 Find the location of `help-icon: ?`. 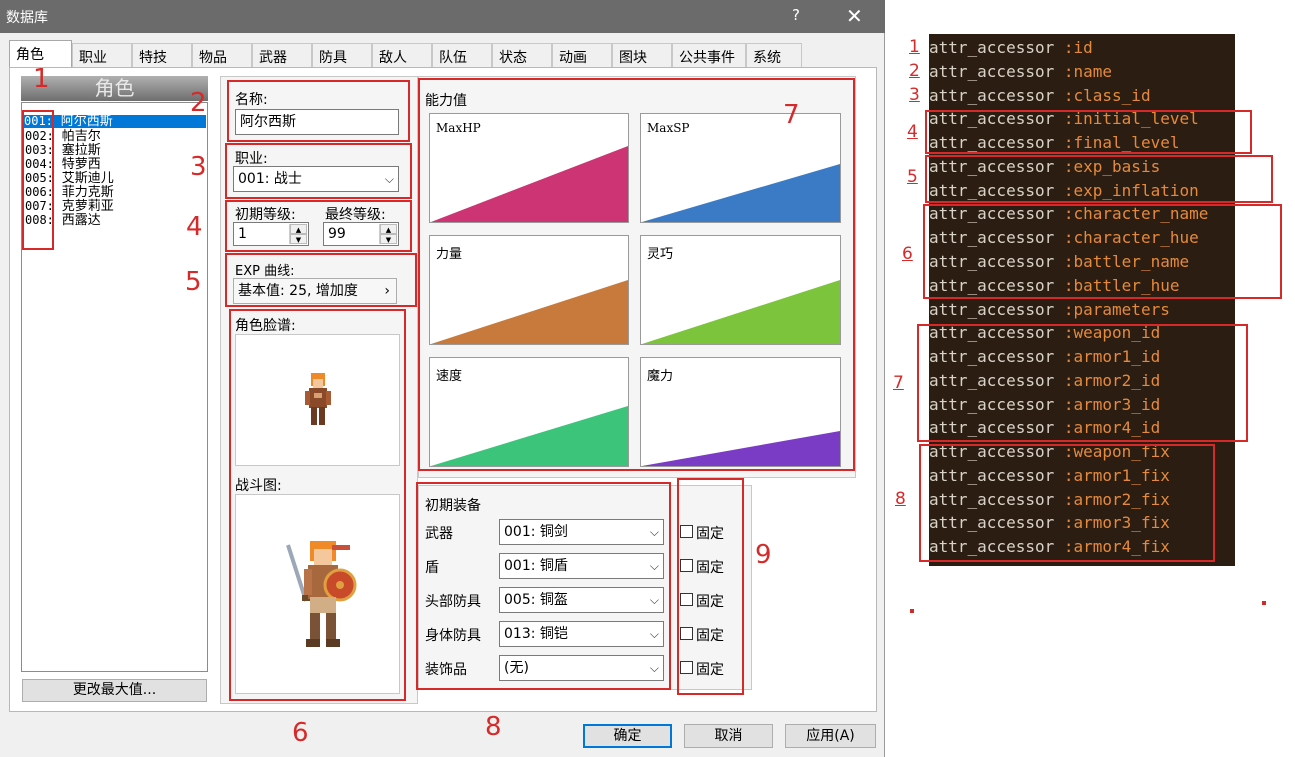

help-icon: ? is located at coordinates (796, 15).